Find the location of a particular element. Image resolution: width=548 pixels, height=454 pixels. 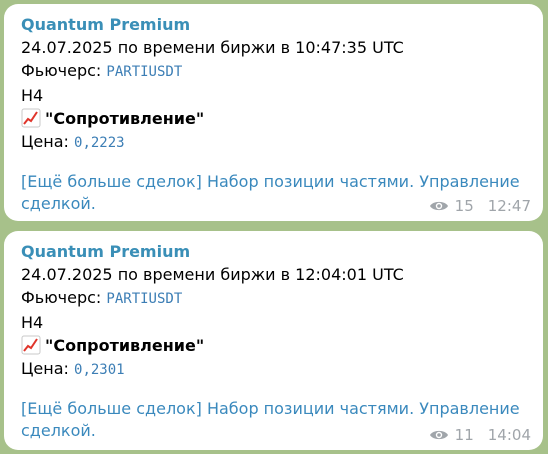

price-value: 0,2223 is located at coordinates (99, 143).